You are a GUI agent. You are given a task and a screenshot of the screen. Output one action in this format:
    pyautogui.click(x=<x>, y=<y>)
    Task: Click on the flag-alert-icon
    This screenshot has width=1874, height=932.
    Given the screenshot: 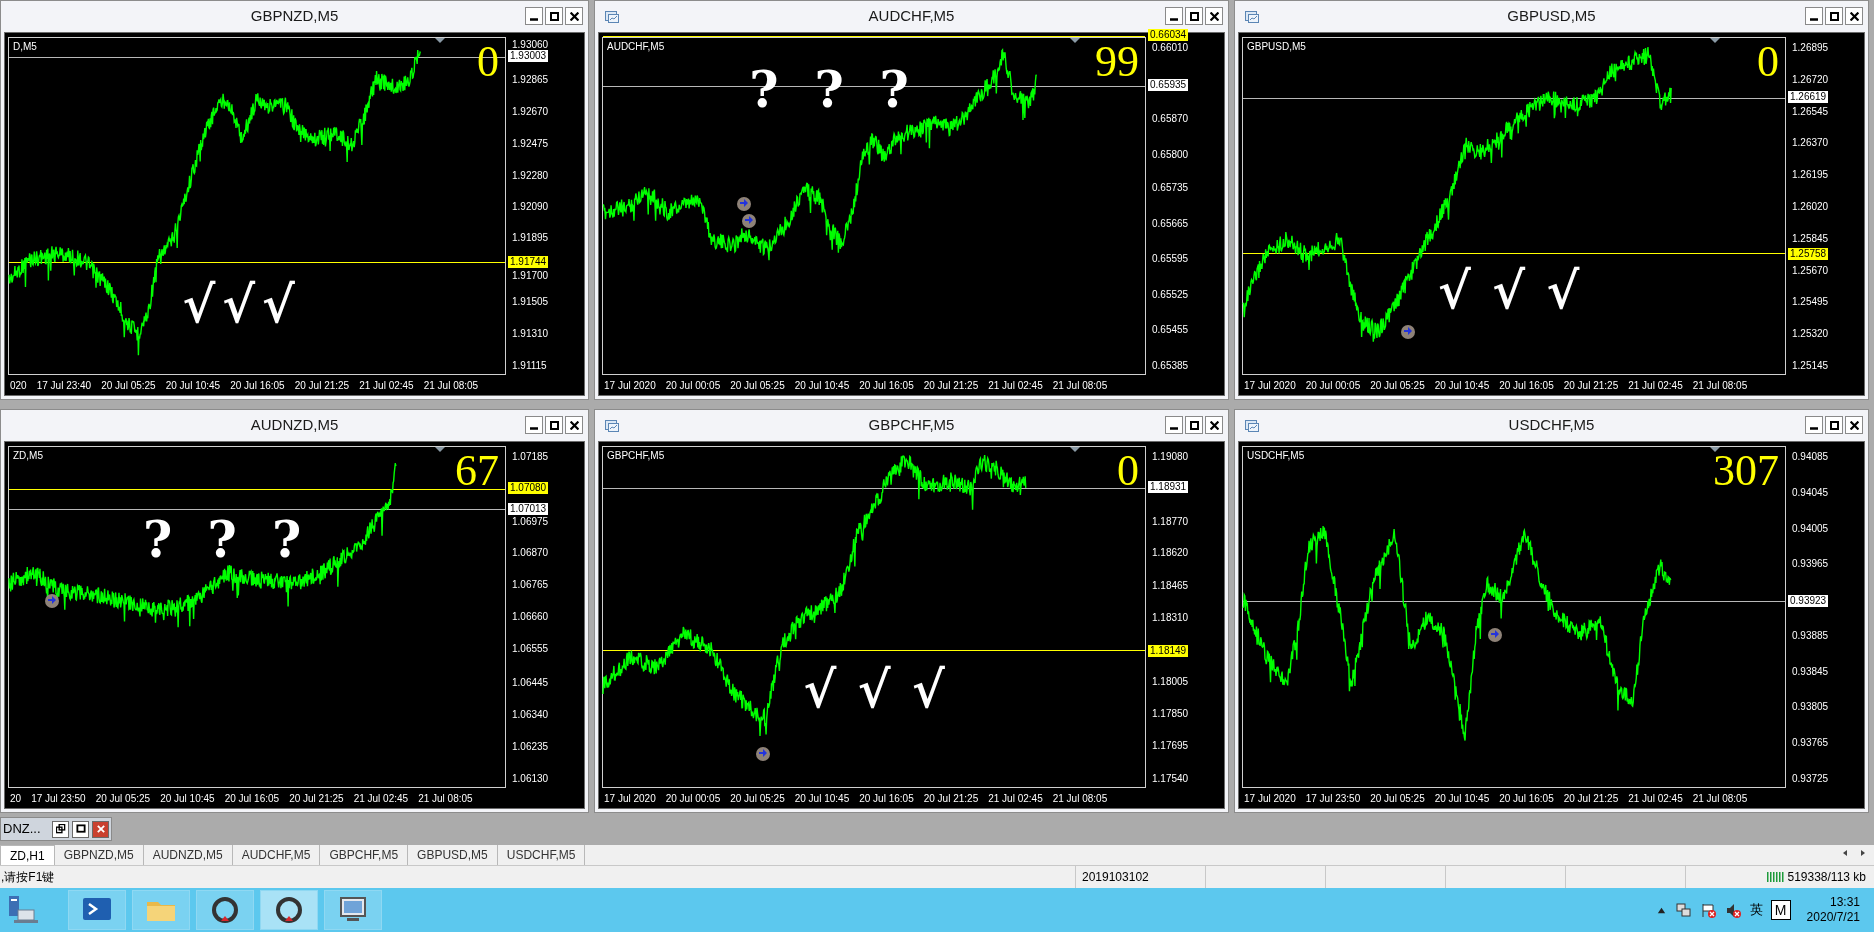 What is the action you would take?
    pyautogui.click(x=1708, y=910)
    